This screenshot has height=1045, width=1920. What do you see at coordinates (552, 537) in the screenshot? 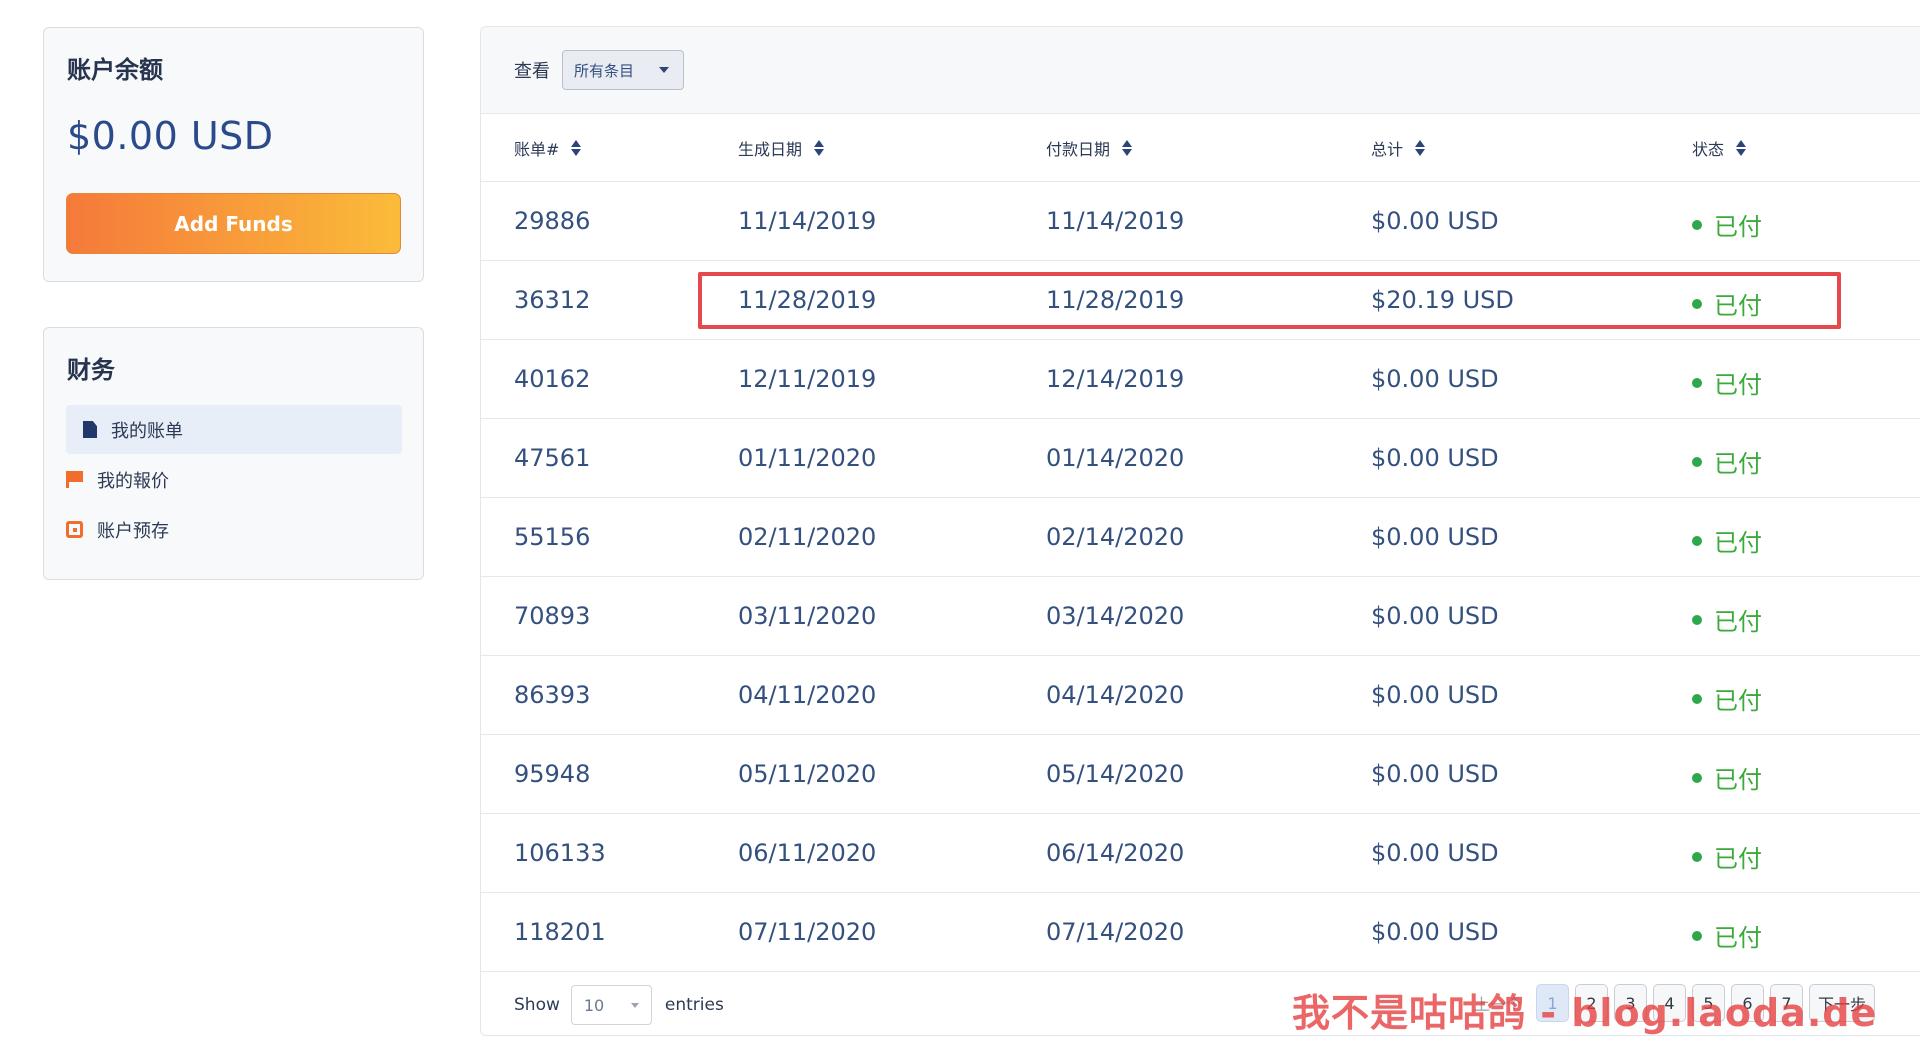
I see `invoice-id: 55156` at bounding box center [552, 537].